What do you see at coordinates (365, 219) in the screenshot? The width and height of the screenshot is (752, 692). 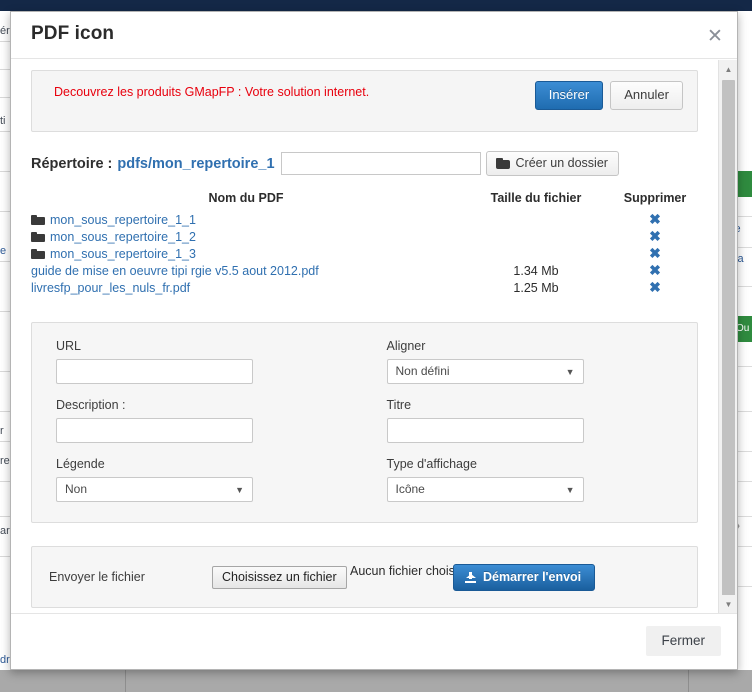 I see `table-row: mon_sous_repertoire_1_1 ✖` at bounding box center [365, 219].